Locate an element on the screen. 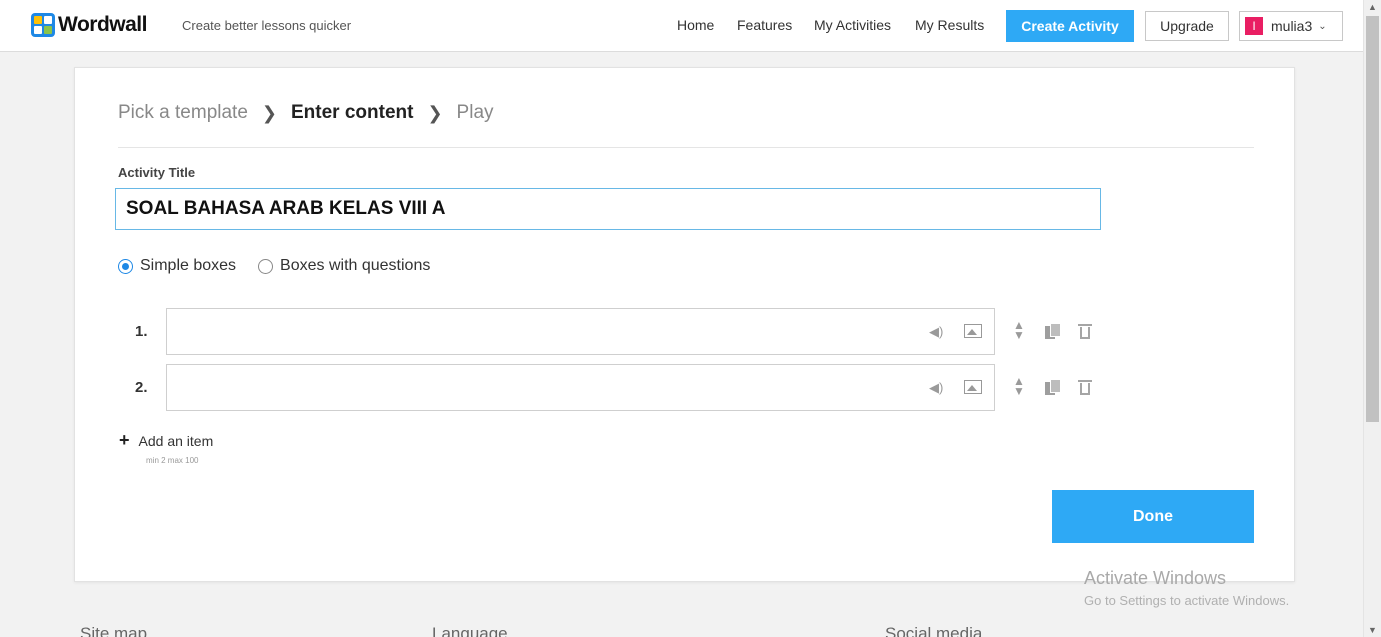 The height and width of the screenshot is (637, 1381). add-item-button: + Add an item is located at coordinates (166, 440).